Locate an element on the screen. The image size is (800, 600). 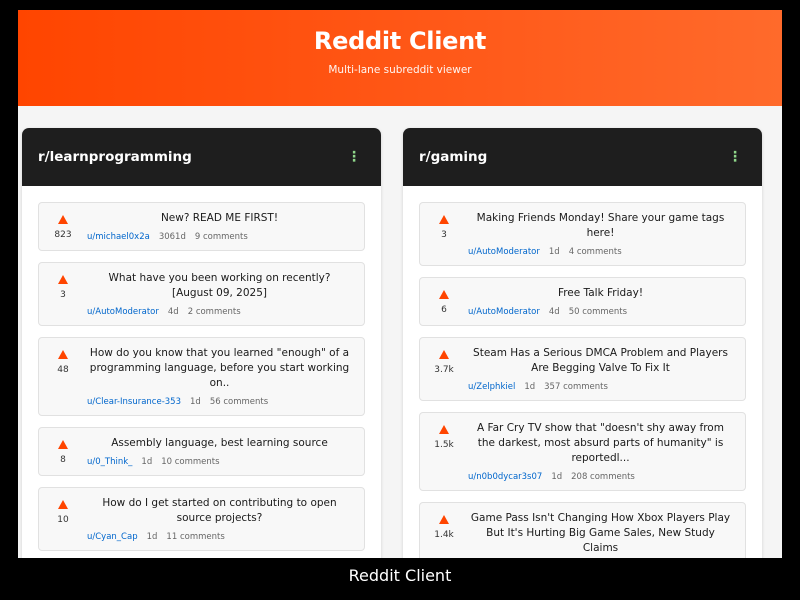
post-meta: u/AutoModerator 4d 2 comments is located at coordinates (219, 312).